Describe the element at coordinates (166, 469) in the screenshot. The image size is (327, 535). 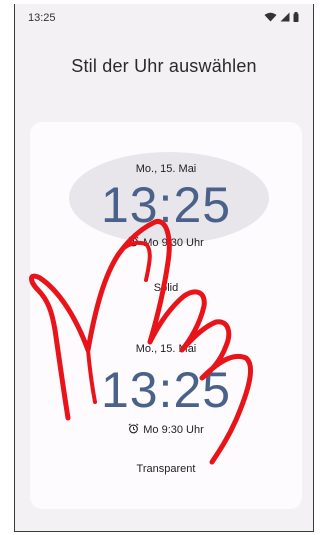
I see `option-label-transparent: Transparent` at that location.